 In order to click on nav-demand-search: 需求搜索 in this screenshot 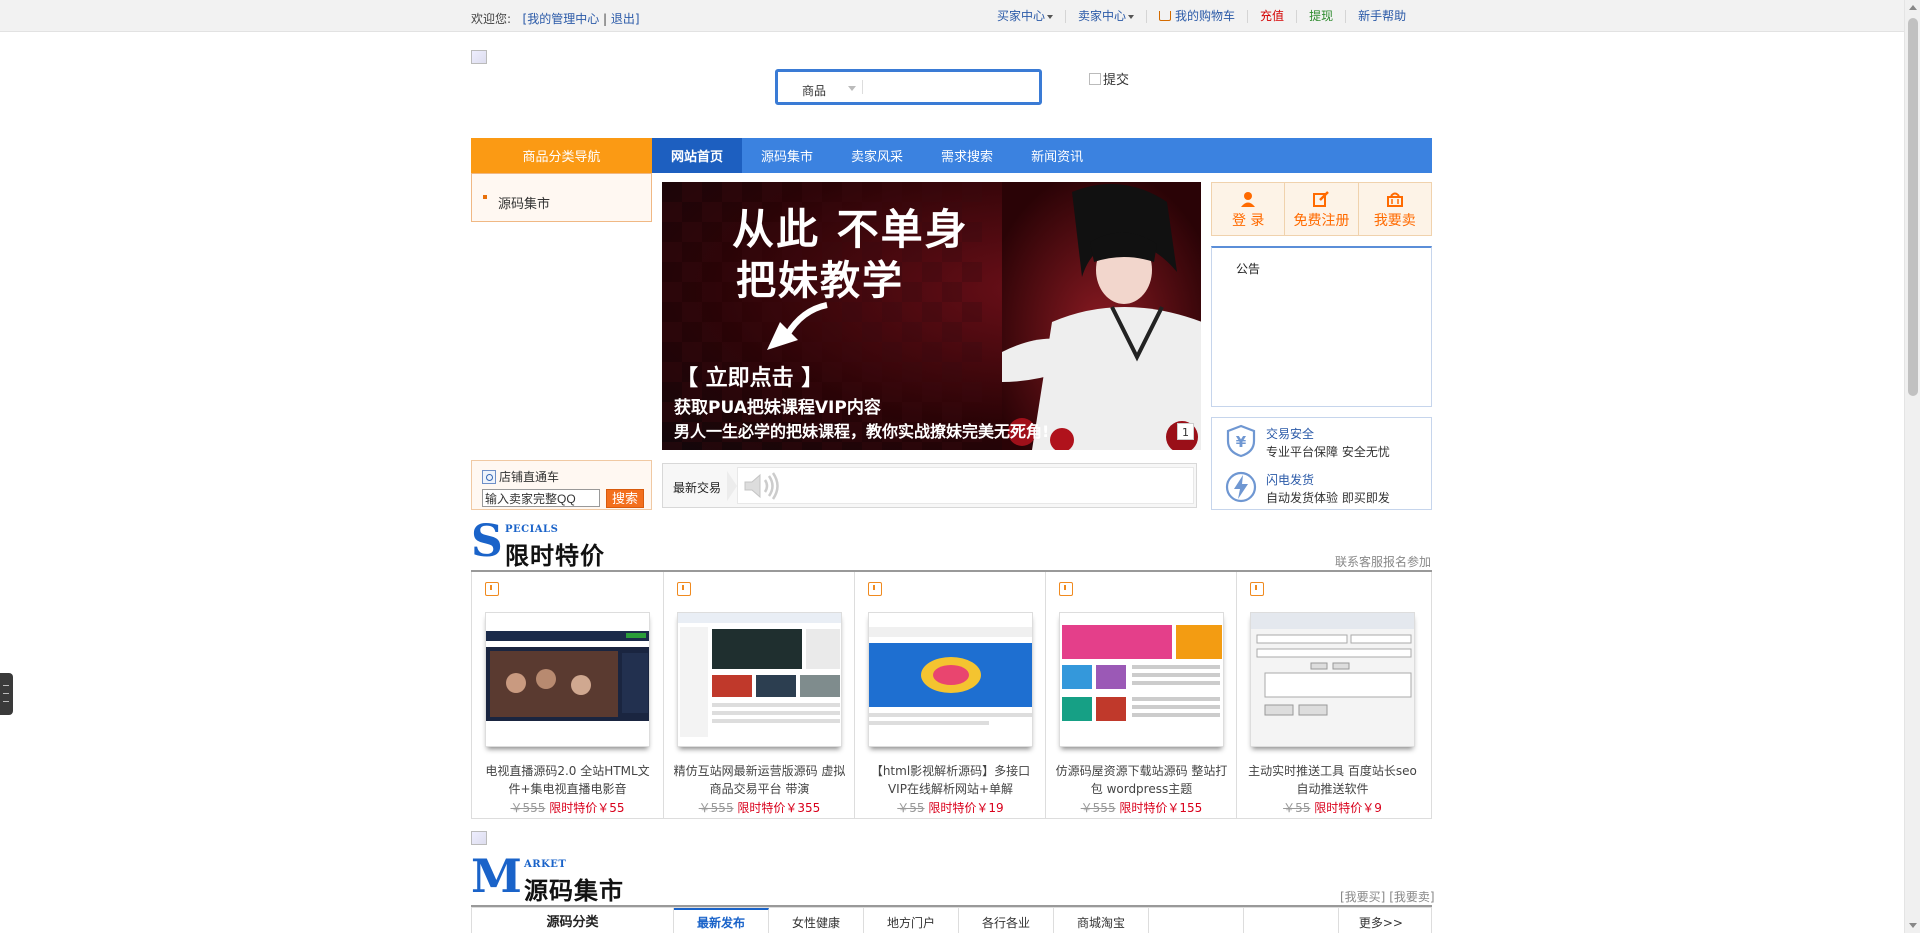, I will do `click(967, 155)`.